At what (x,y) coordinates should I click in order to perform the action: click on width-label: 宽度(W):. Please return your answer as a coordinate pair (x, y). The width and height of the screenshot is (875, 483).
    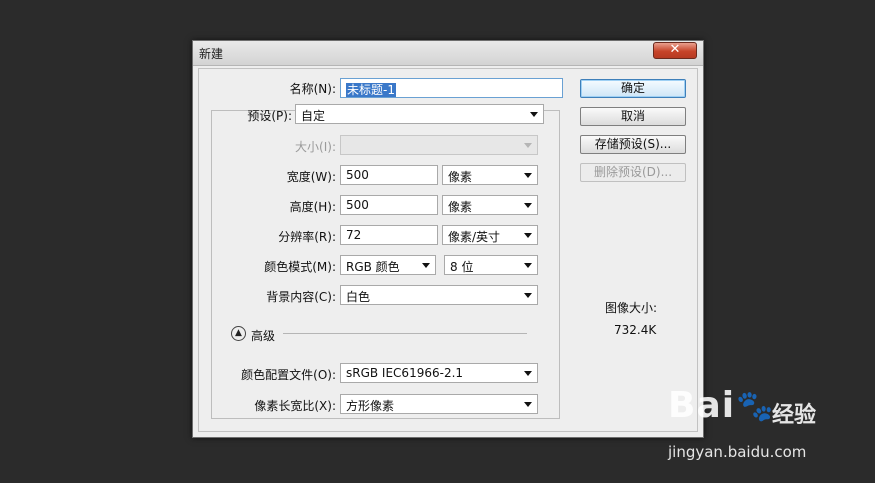
    Looking at the image, I should click on (311, 177).